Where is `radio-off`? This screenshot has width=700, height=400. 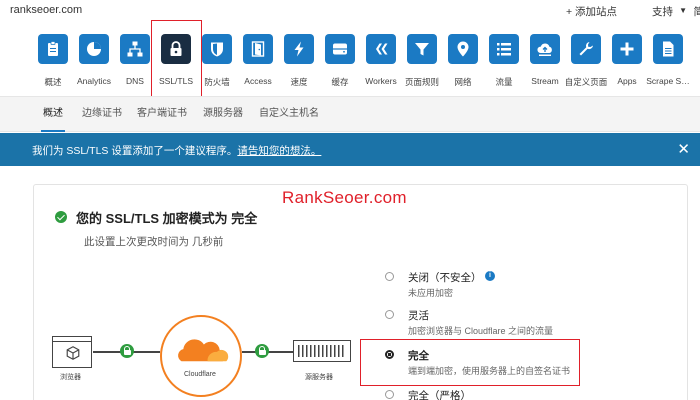 radio-off is located at coordinates (389, 276).